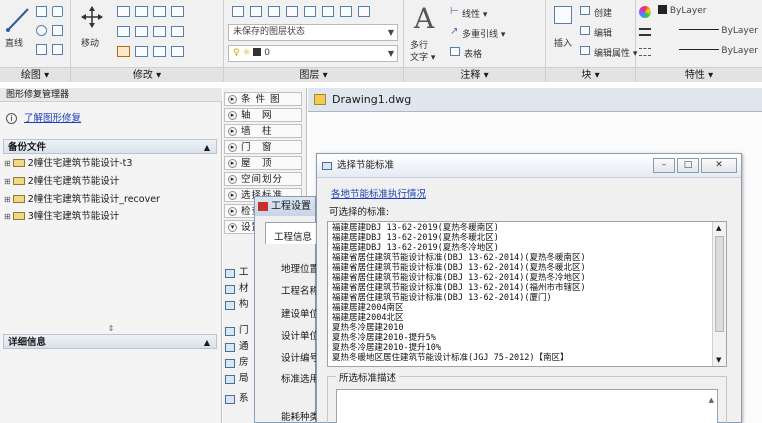 The height and width of the screenshot is (423, 762). Describe the element at coordinates (237, 363) in the screenshot. I see `tool-row: 房` at that location.